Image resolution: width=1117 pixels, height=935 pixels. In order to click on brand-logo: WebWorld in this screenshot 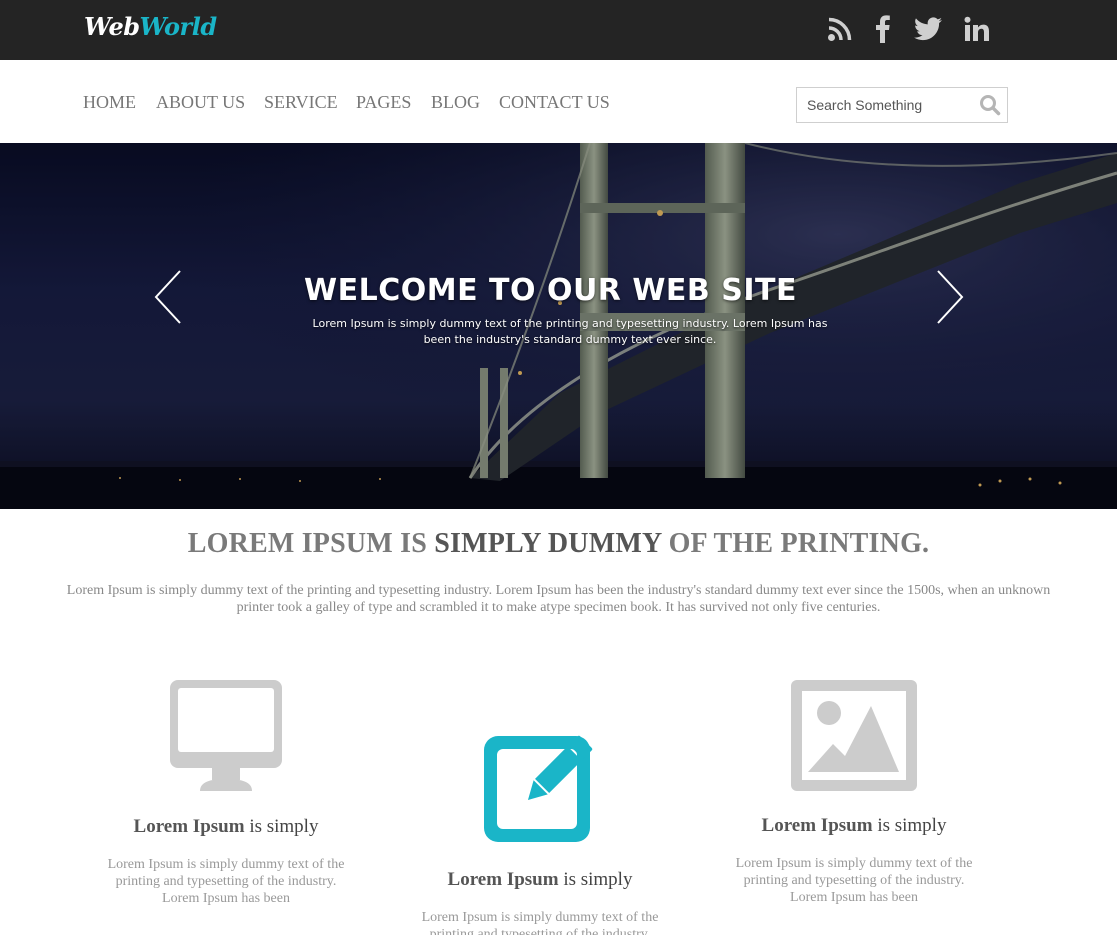, I will do `click(150, 26)`.